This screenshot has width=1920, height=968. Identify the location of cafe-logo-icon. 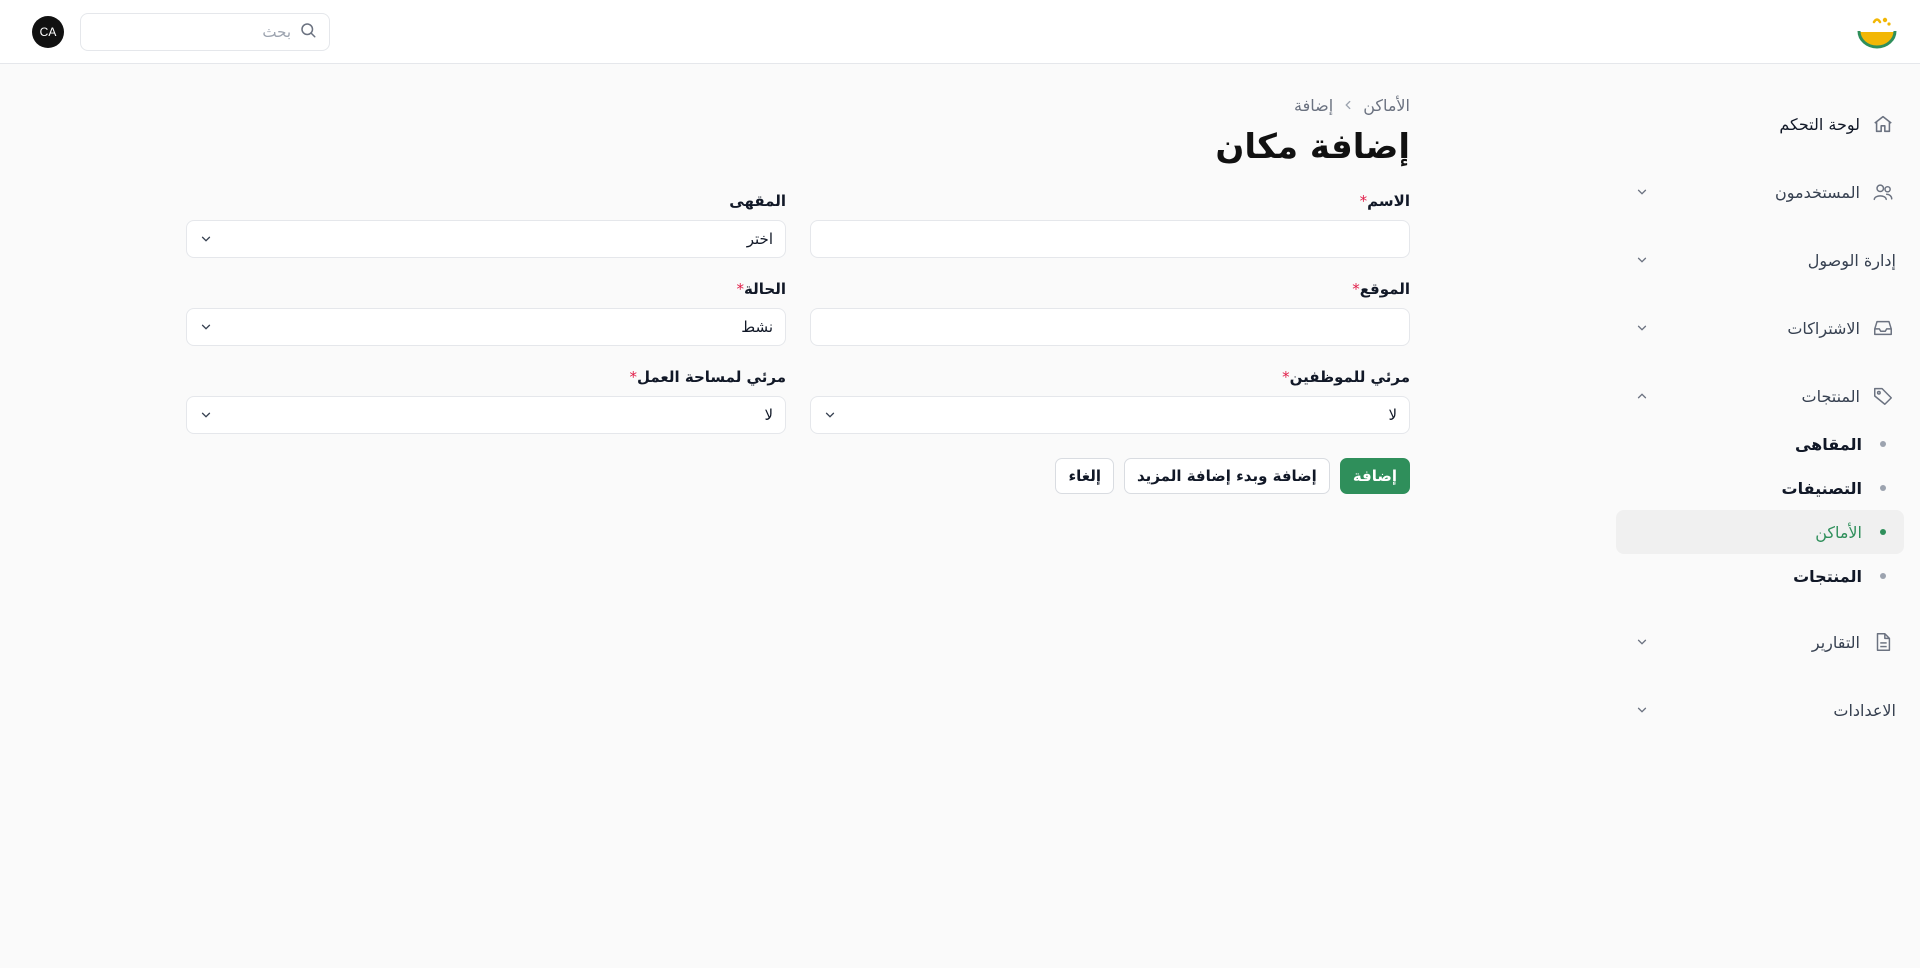
(1877, 33).